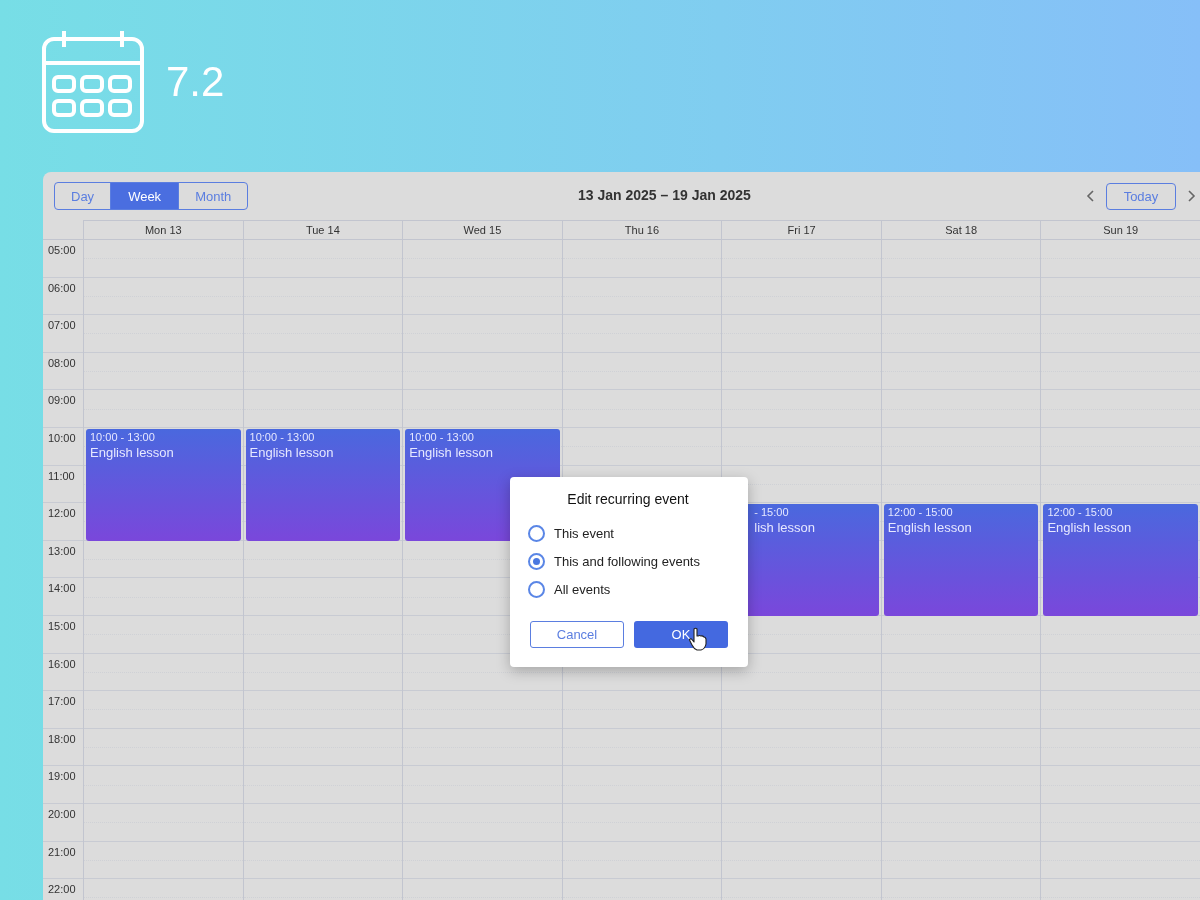 This screenshot has width=1200, height=900. What do you see at coordinates (1120, 230) in the screenshot?
I see `day-header: Sun 19` at bounding box center [1120, 230].